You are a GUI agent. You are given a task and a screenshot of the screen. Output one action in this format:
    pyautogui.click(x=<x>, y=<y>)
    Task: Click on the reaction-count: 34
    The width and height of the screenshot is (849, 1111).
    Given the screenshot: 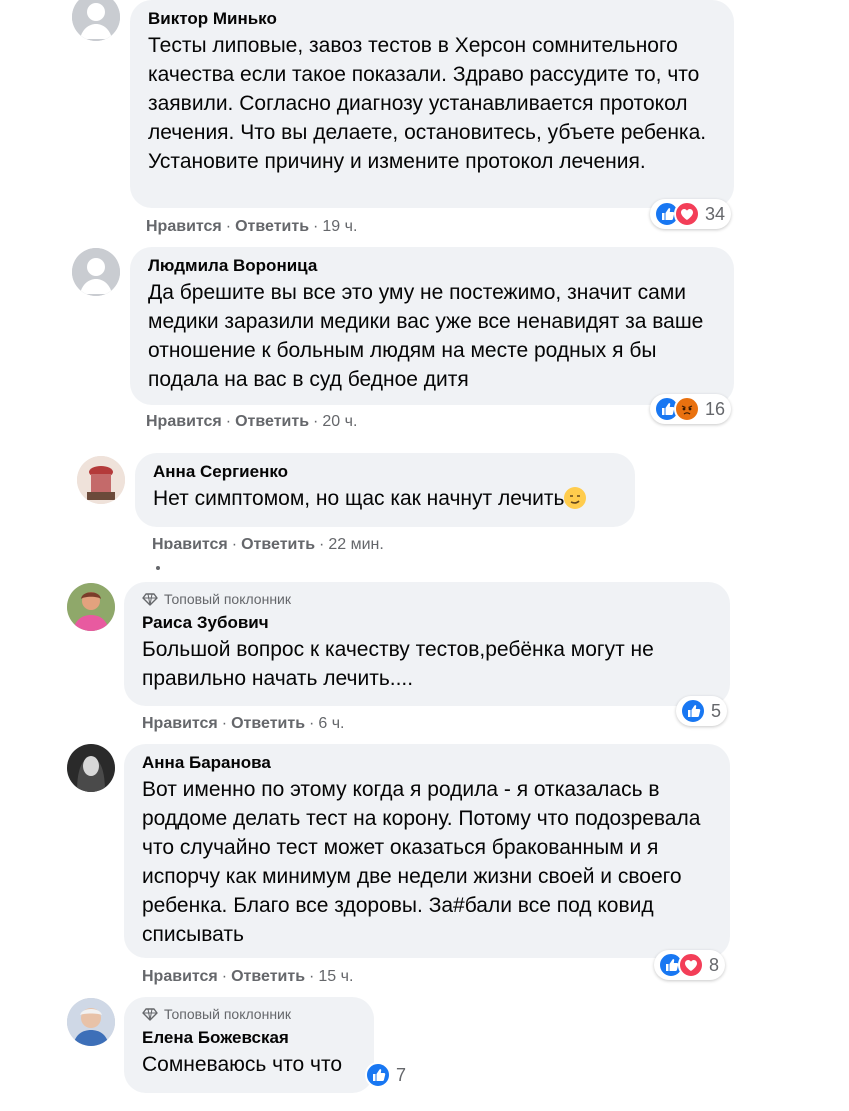 What is the action you would take?
    pyautogui.click(x=715, y=213)
    